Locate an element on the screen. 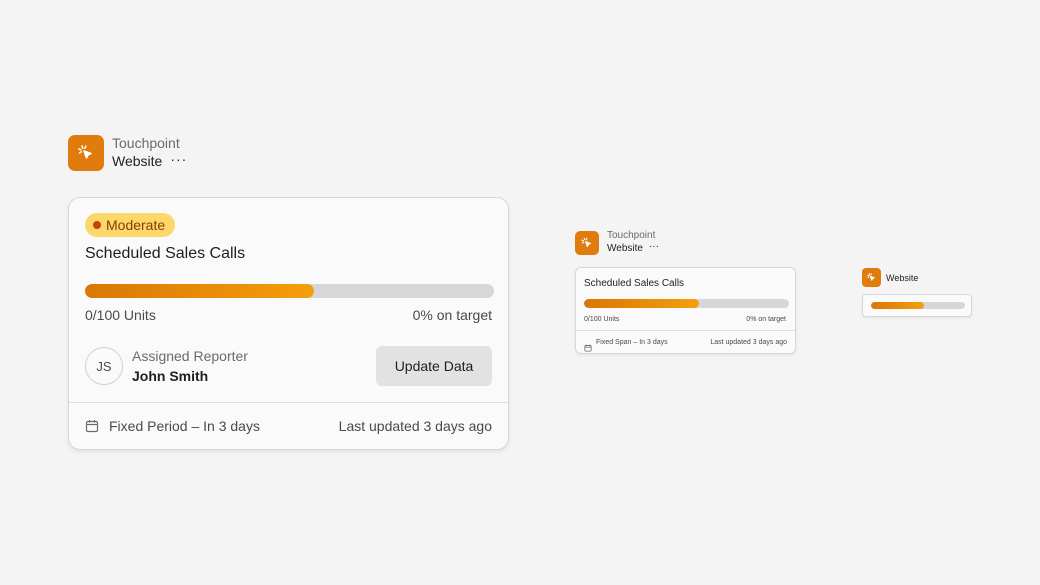 The height and width of the screenshot is (585, 1040). reporter-name: John Smith is located at coordinates (170, 376).